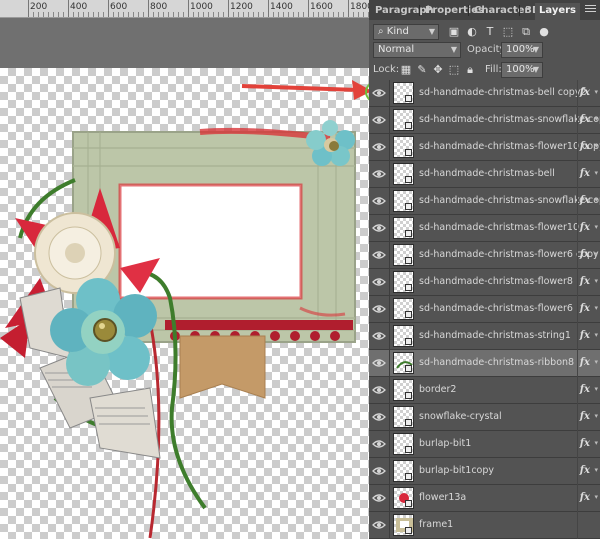 This screenshot has width=600, height=539. I want to click on layer-name: sd-handmade-christmas-string1, so click(495, 335).